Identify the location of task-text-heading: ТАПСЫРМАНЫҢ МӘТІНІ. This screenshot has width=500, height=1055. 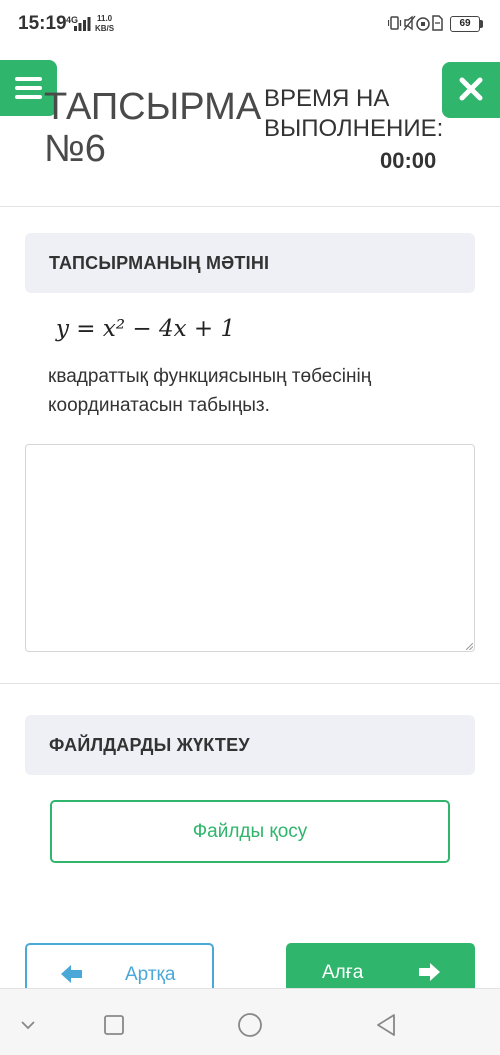
(159, 263).